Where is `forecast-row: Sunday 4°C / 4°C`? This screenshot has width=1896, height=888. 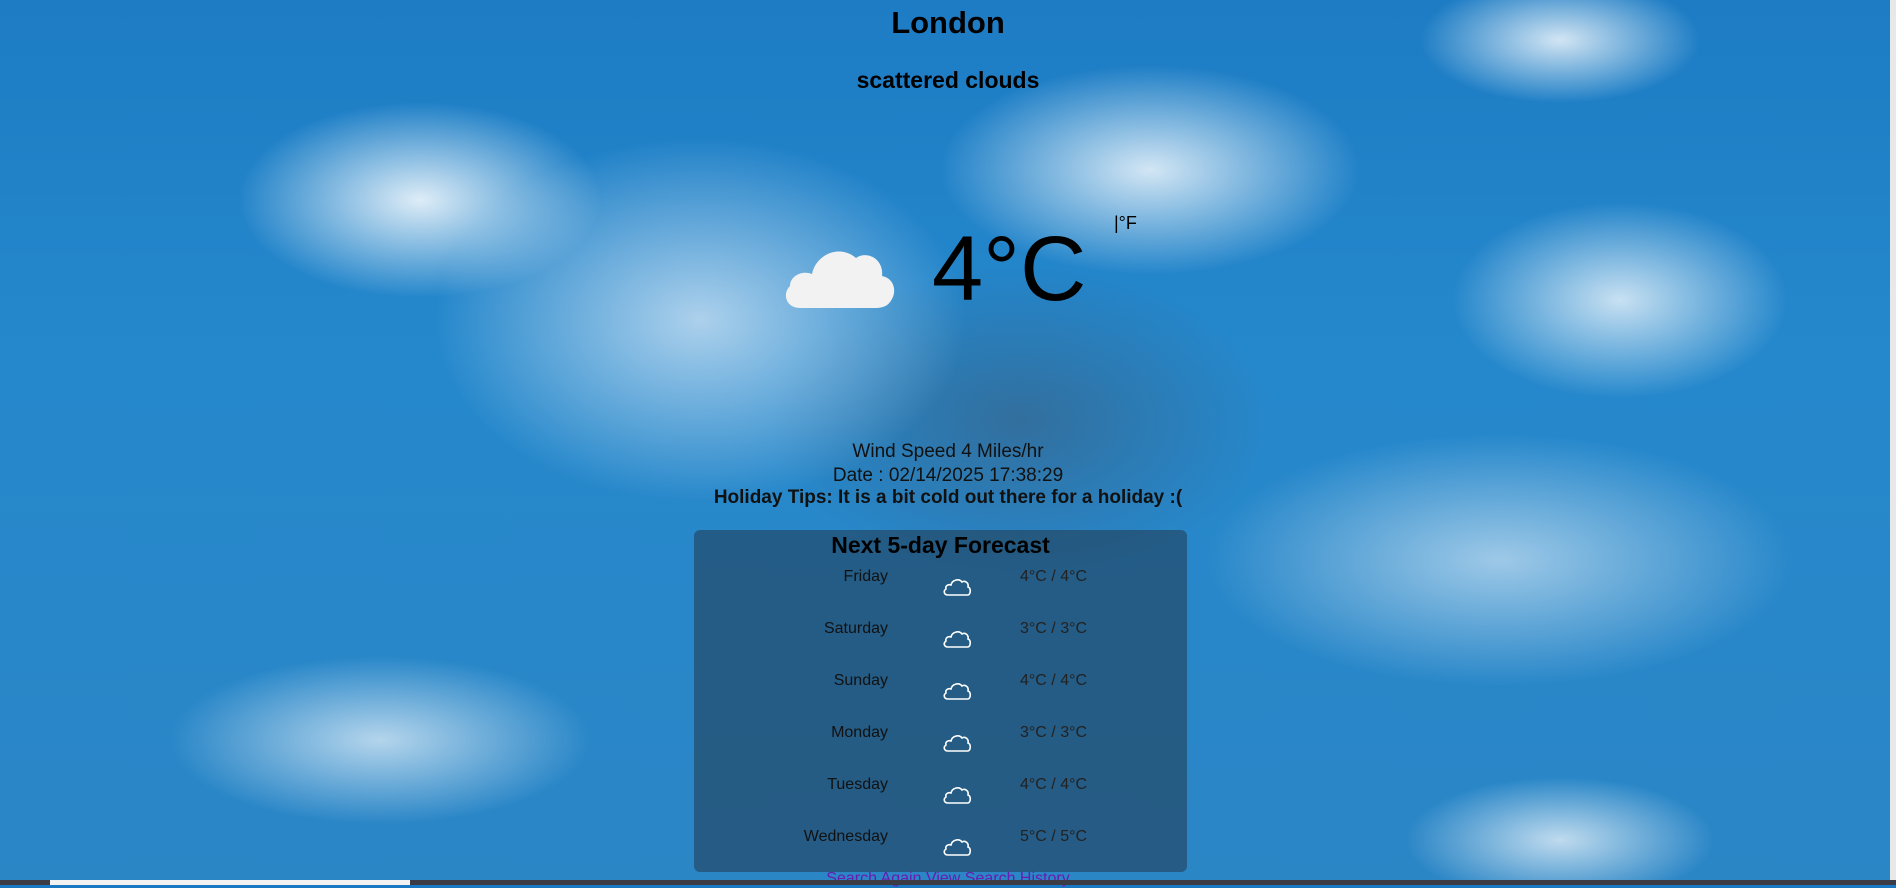 forecast-row: Sunday 4°C / 4°C is located at coordinates (940, 698).